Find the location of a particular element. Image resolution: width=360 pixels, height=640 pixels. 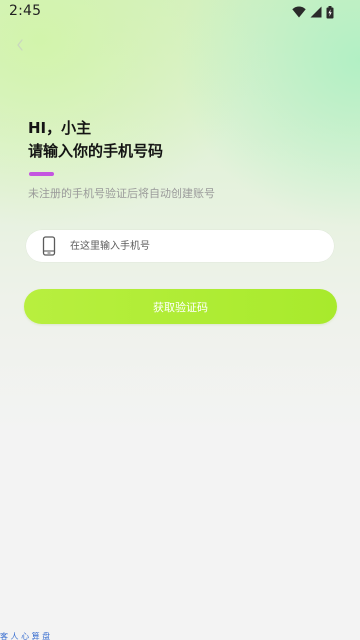

registration-hint: 未注册的手机号验证后将自动创建账号 is located at coordinates (121, 193).